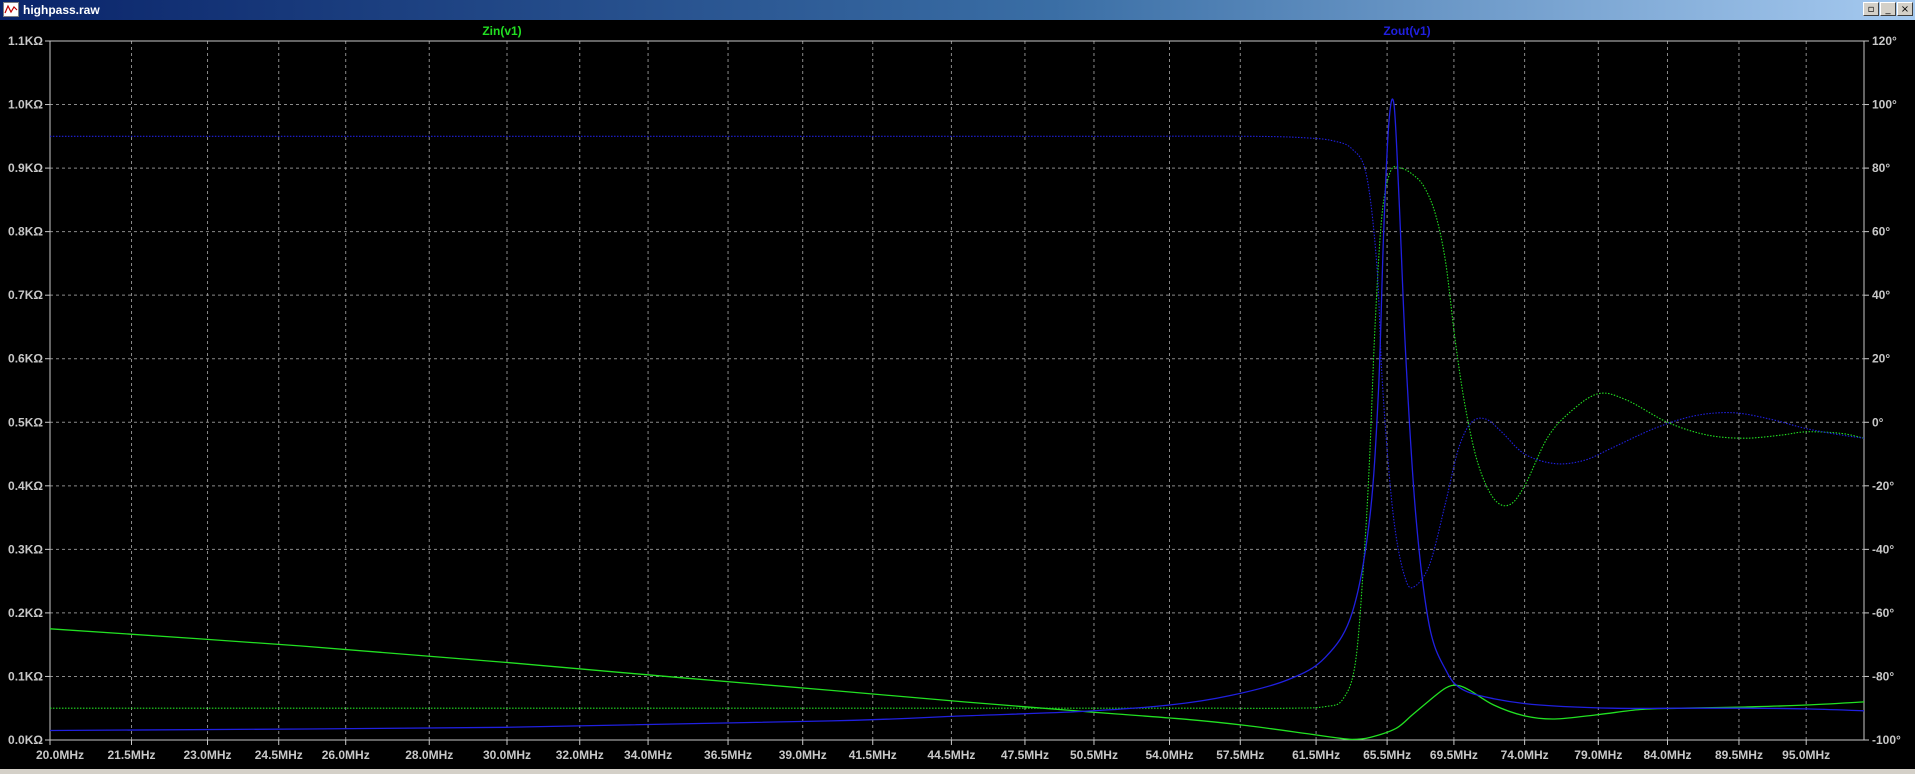  I want to click on y-right-tick-label: -100°, so click(1886, 740).